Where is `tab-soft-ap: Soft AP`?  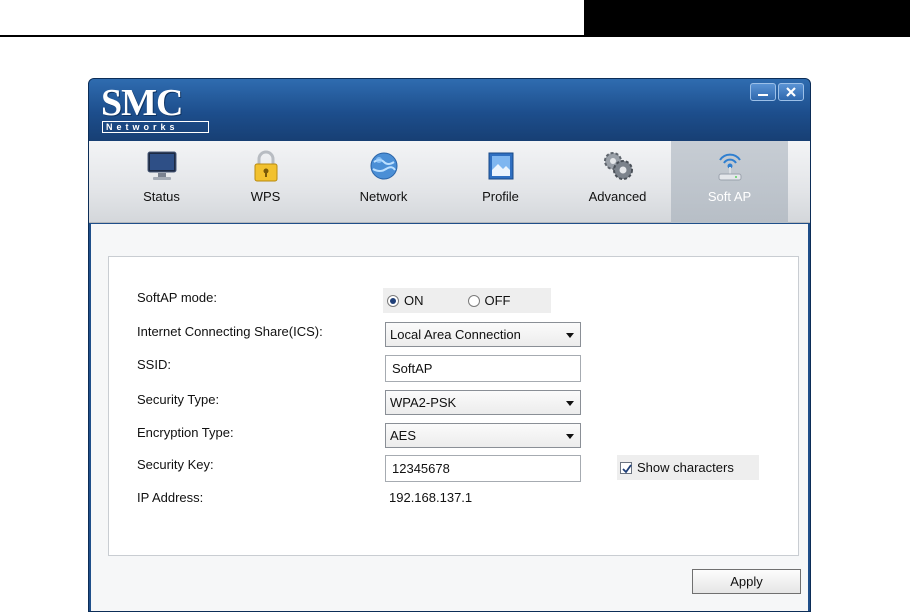
tab-soft-ap: Soft AP is located at coordinates (729, 182).